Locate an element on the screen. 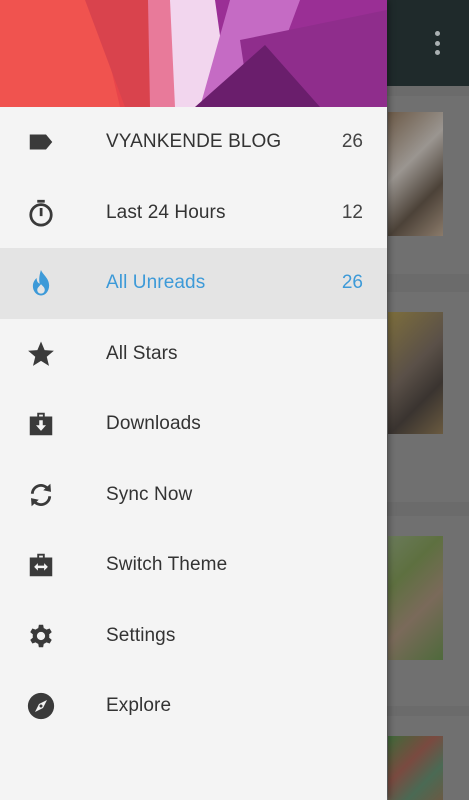 This screenshot has height=800, width=469. nav-item-switch-theme: Switch Theme is located at coordinates (193, 565).